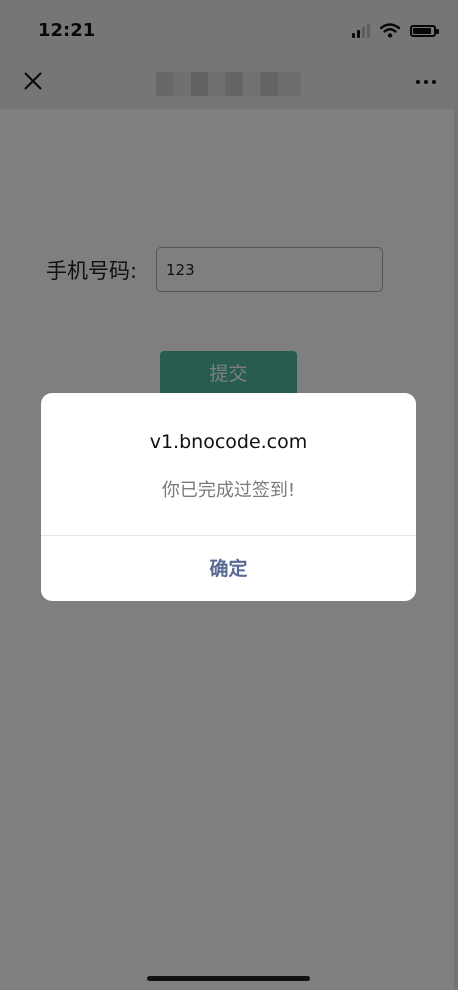  I want to click on dialog-message: 你已完成过签到!, so click(228, 490).